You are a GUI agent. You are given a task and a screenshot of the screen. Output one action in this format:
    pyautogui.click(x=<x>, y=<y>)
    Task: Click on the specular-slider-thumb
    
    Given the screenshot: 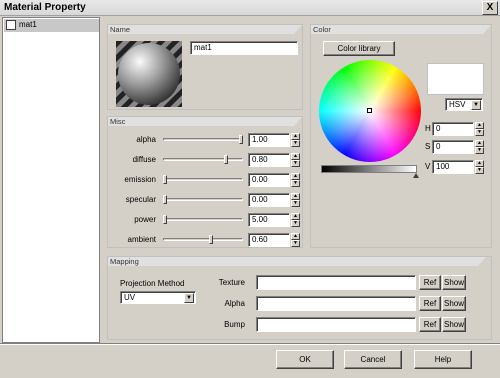 What is the action you would take?
    pyautogui.click(x=165, y=199)
    